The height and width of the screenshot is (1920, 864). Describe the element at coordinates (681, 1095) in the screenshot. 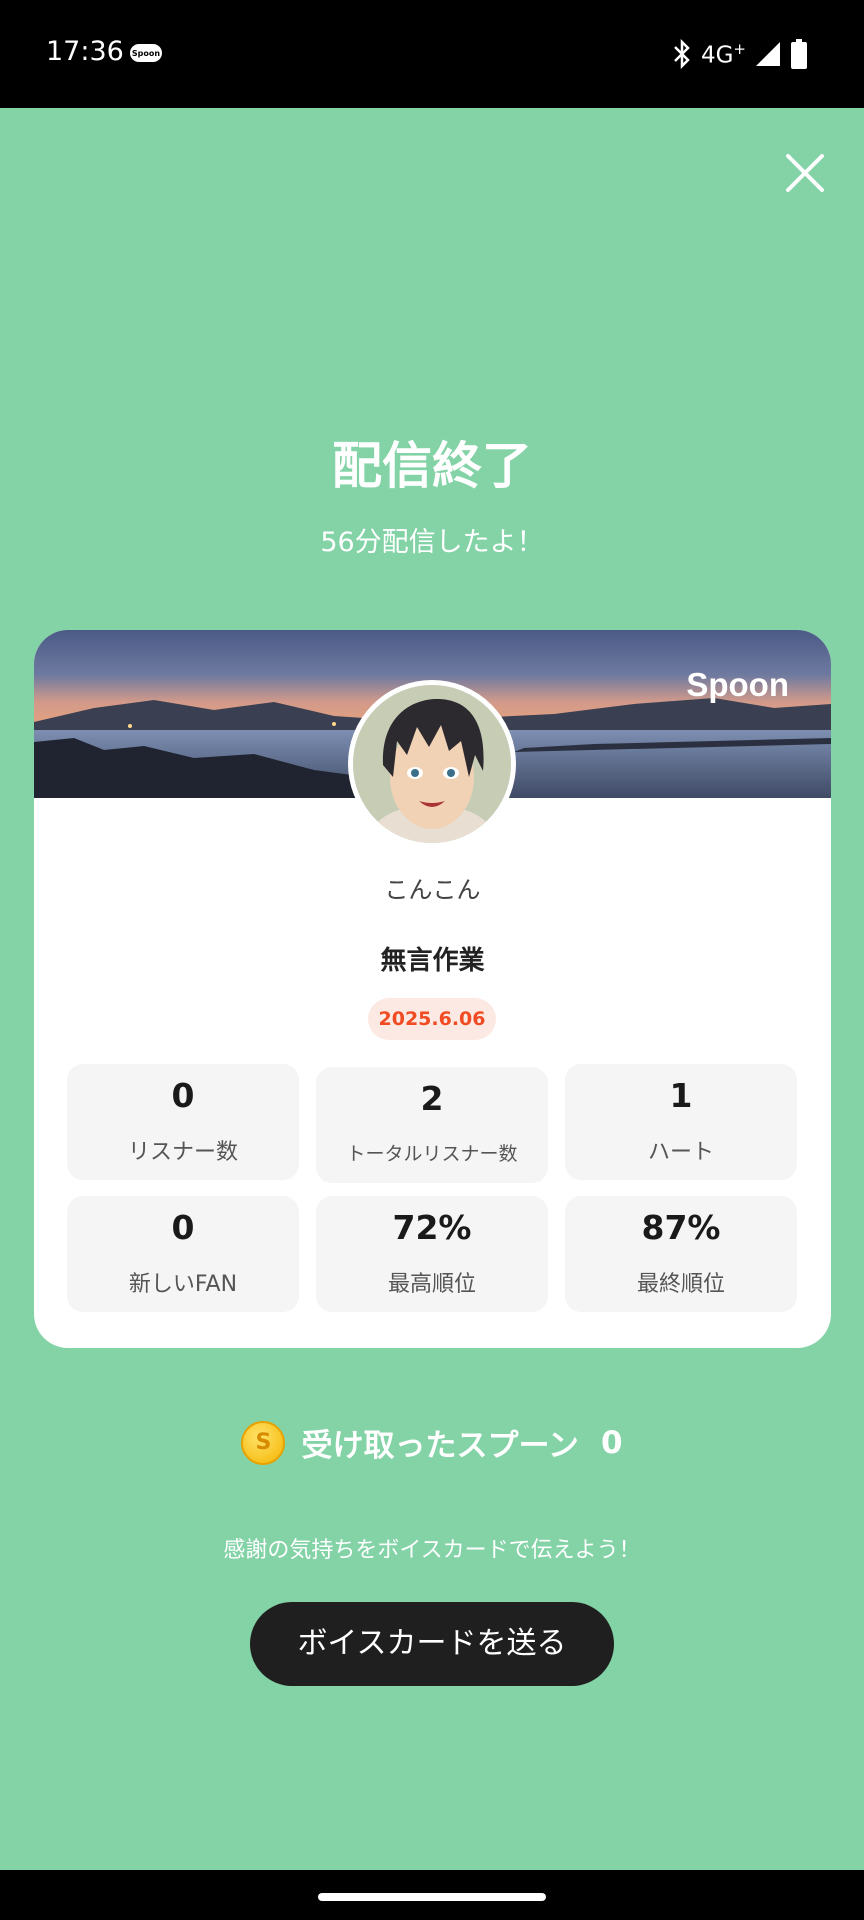

I see `stat-value: 1` at that location.